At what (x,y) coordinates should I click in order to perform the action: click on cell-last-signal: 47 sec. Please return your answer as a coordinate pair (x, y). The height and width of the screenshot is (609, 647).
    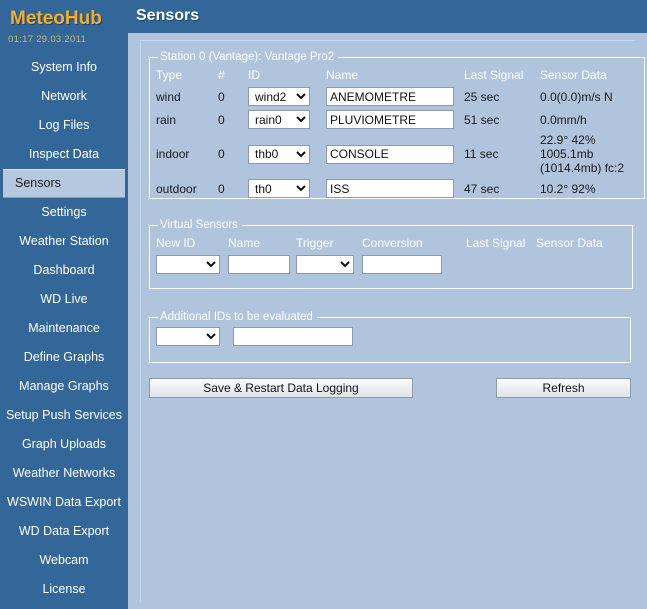
    Looking at the image, I should click on (482, 188).